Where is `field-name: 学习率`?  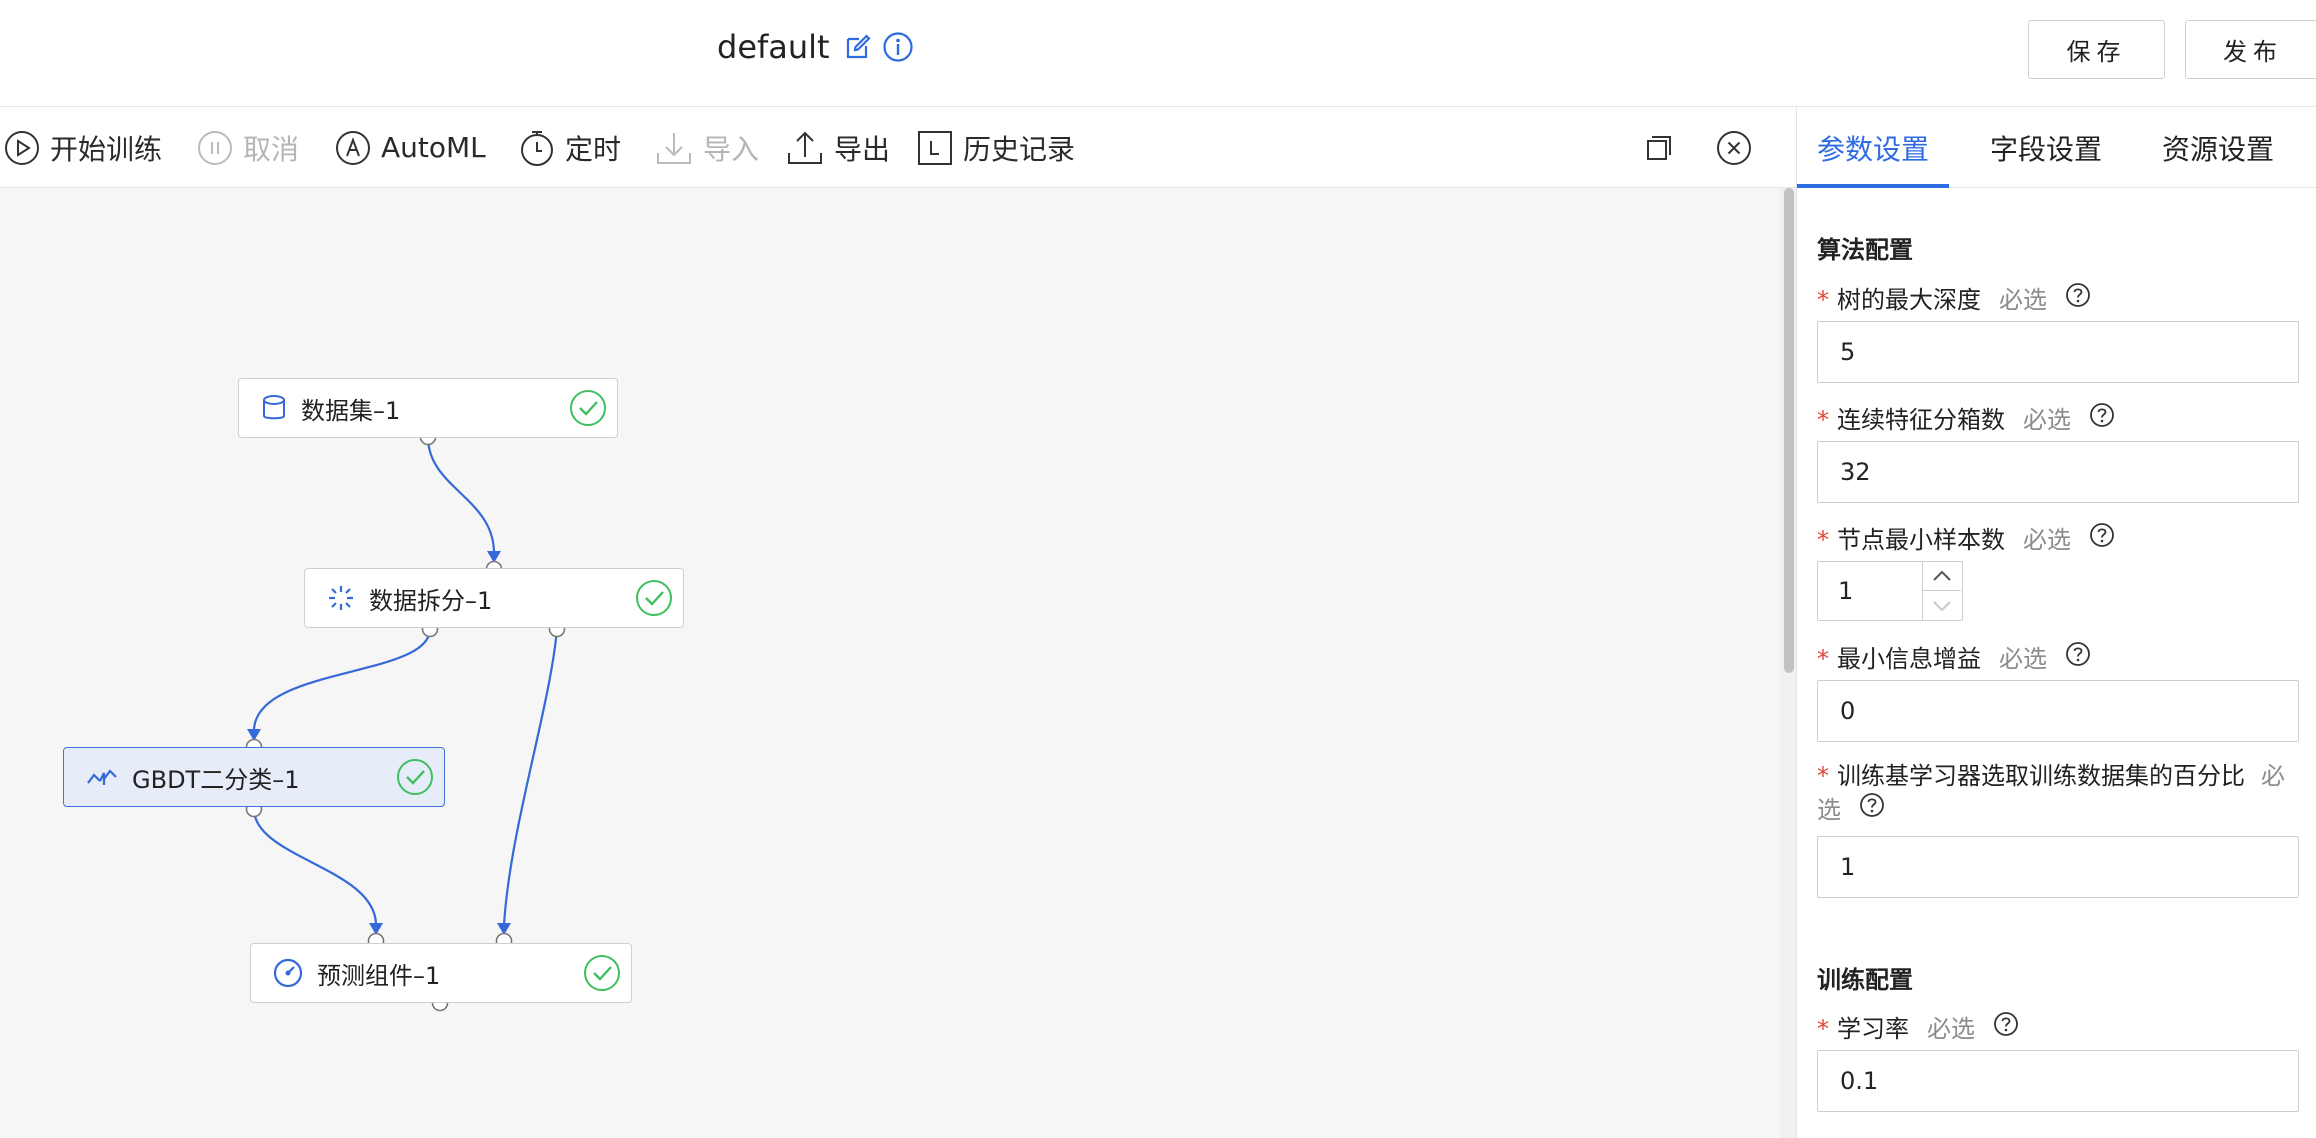
field-name: 学习率 is located at coordinates (1873, 1029).